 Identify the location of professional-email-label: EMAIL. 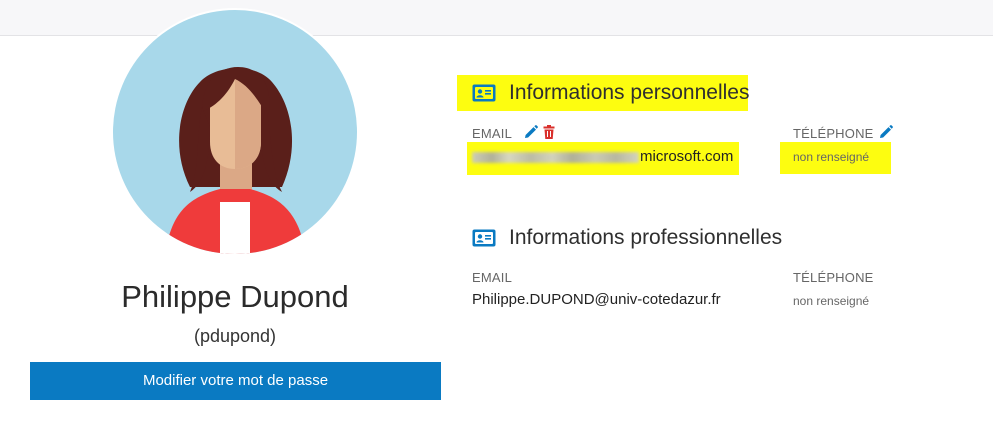
(492, 277).